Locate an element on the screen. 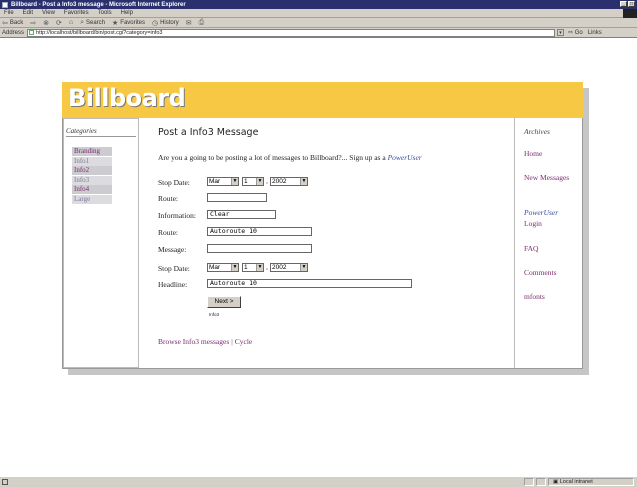 The image size is (637, 487). site-logo: Billboard is located at coordinates (127, 98).